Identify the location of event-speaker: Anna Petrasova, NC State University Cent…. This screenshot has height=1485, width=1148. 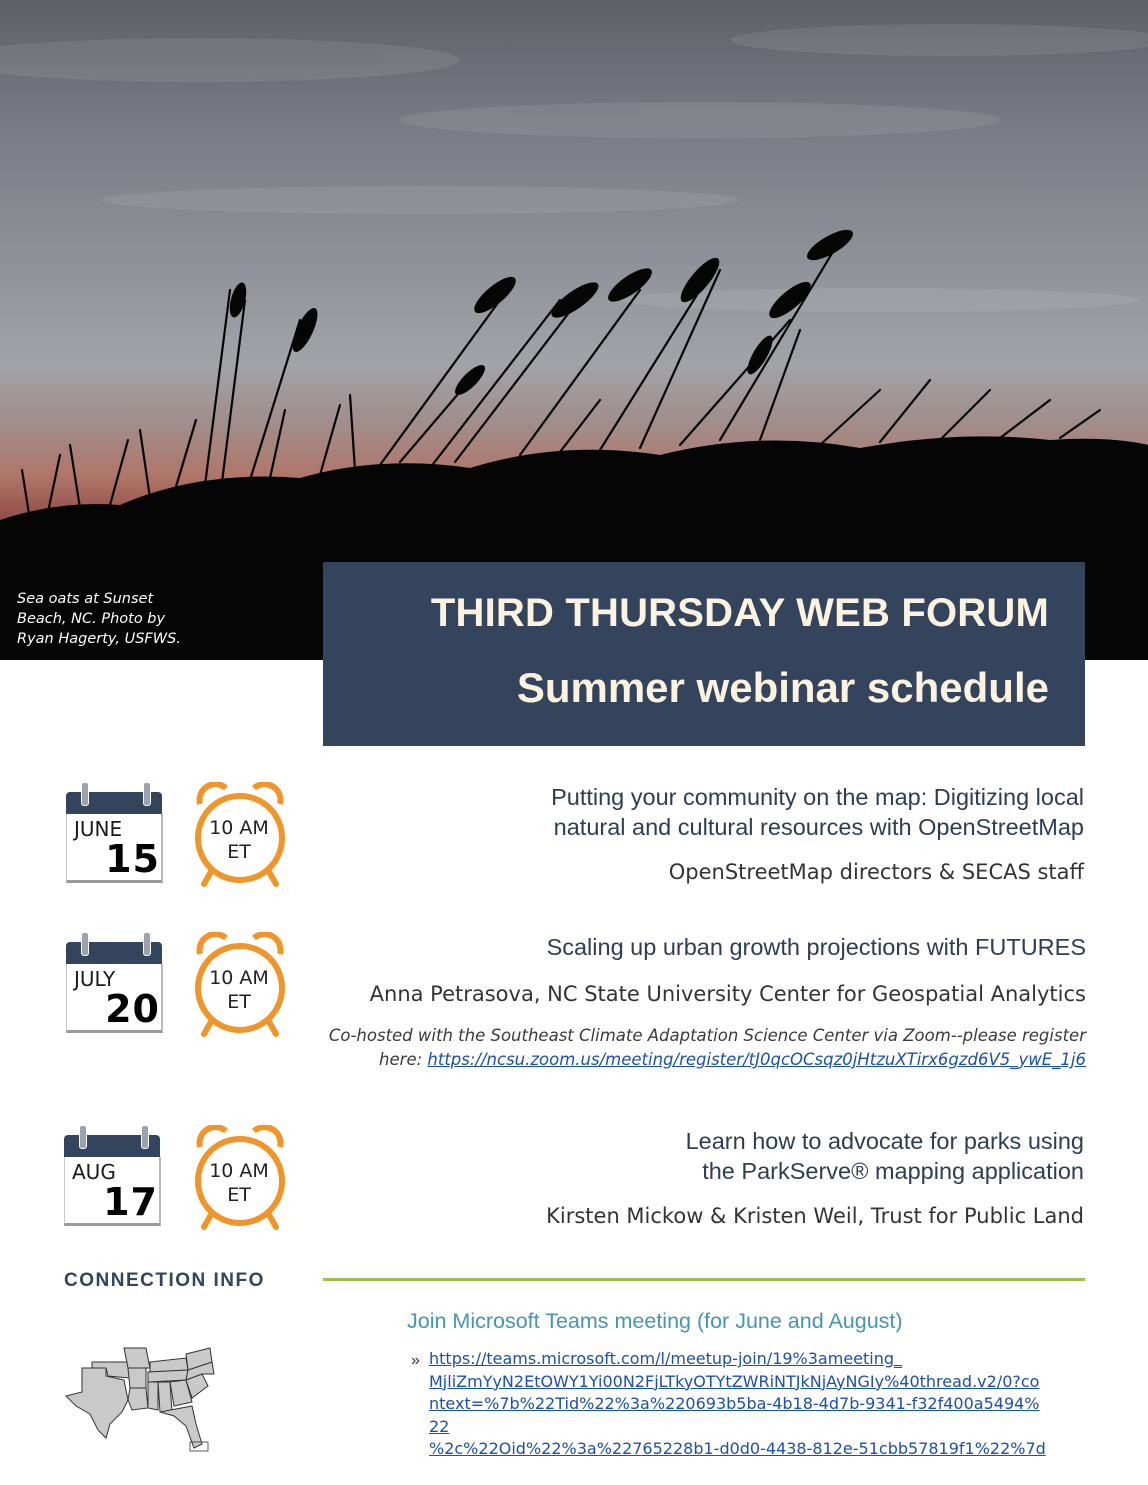
(727, 994).